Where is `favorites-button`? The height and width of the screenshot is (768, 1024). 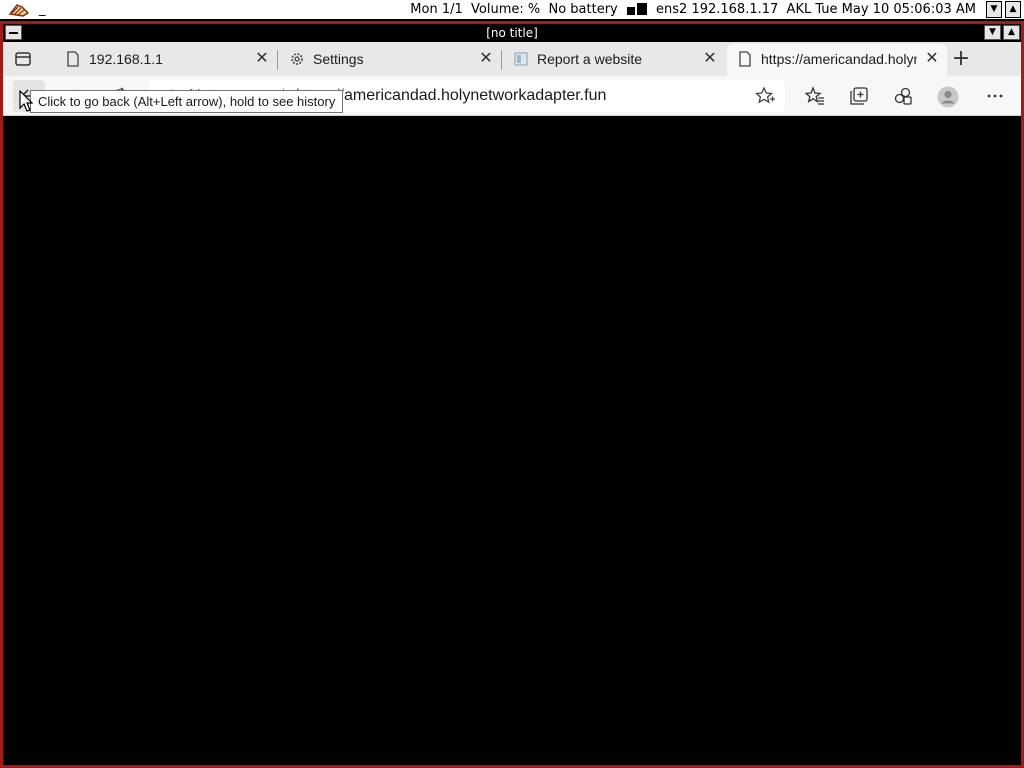
favorites-button is located at coordinates (815, 96).